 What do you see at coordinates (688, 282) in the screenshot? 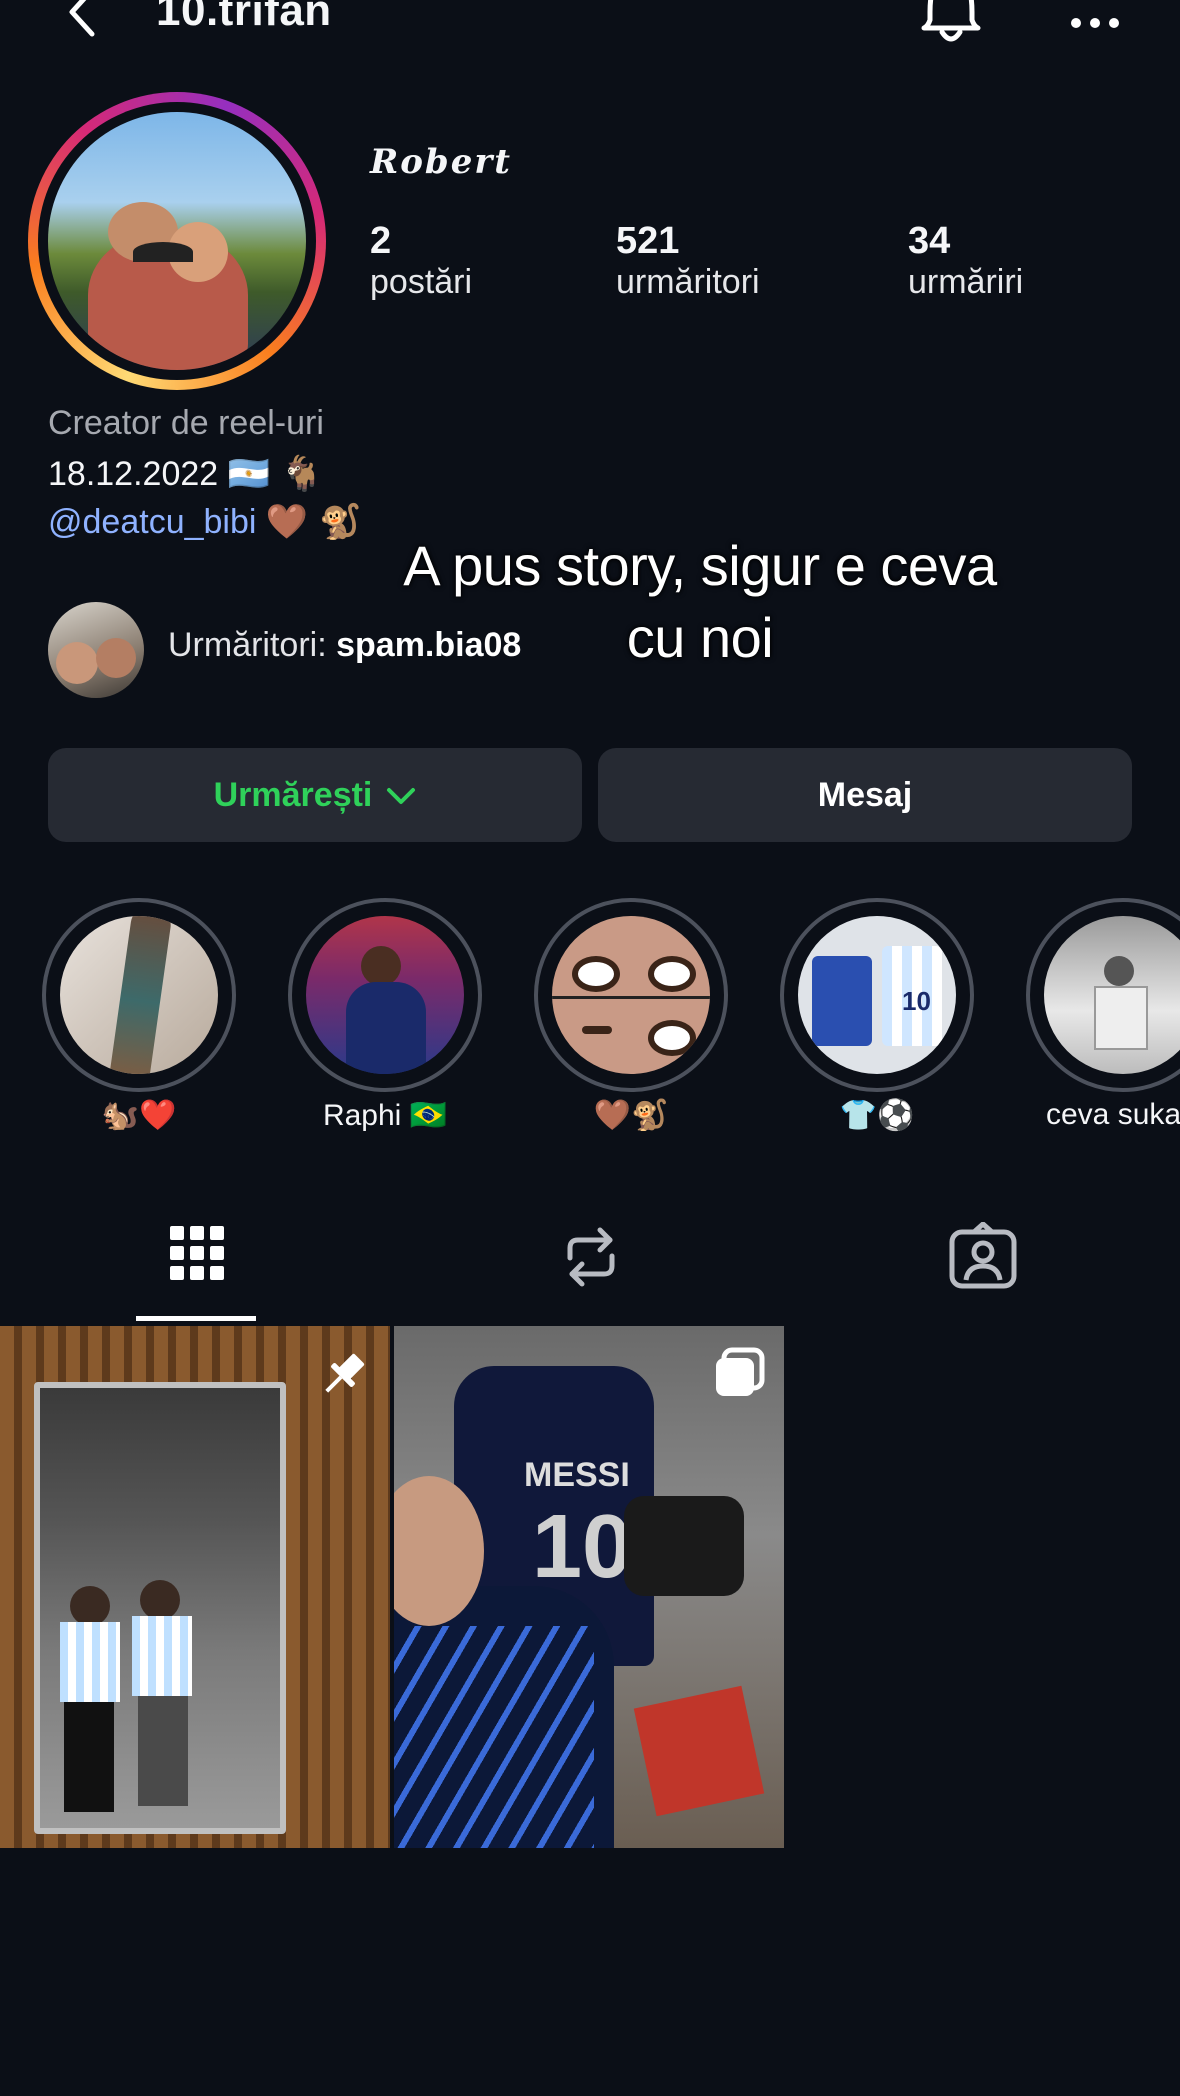
I see `stat-followers-label: urmăritori` at bounding box center [688, 282].